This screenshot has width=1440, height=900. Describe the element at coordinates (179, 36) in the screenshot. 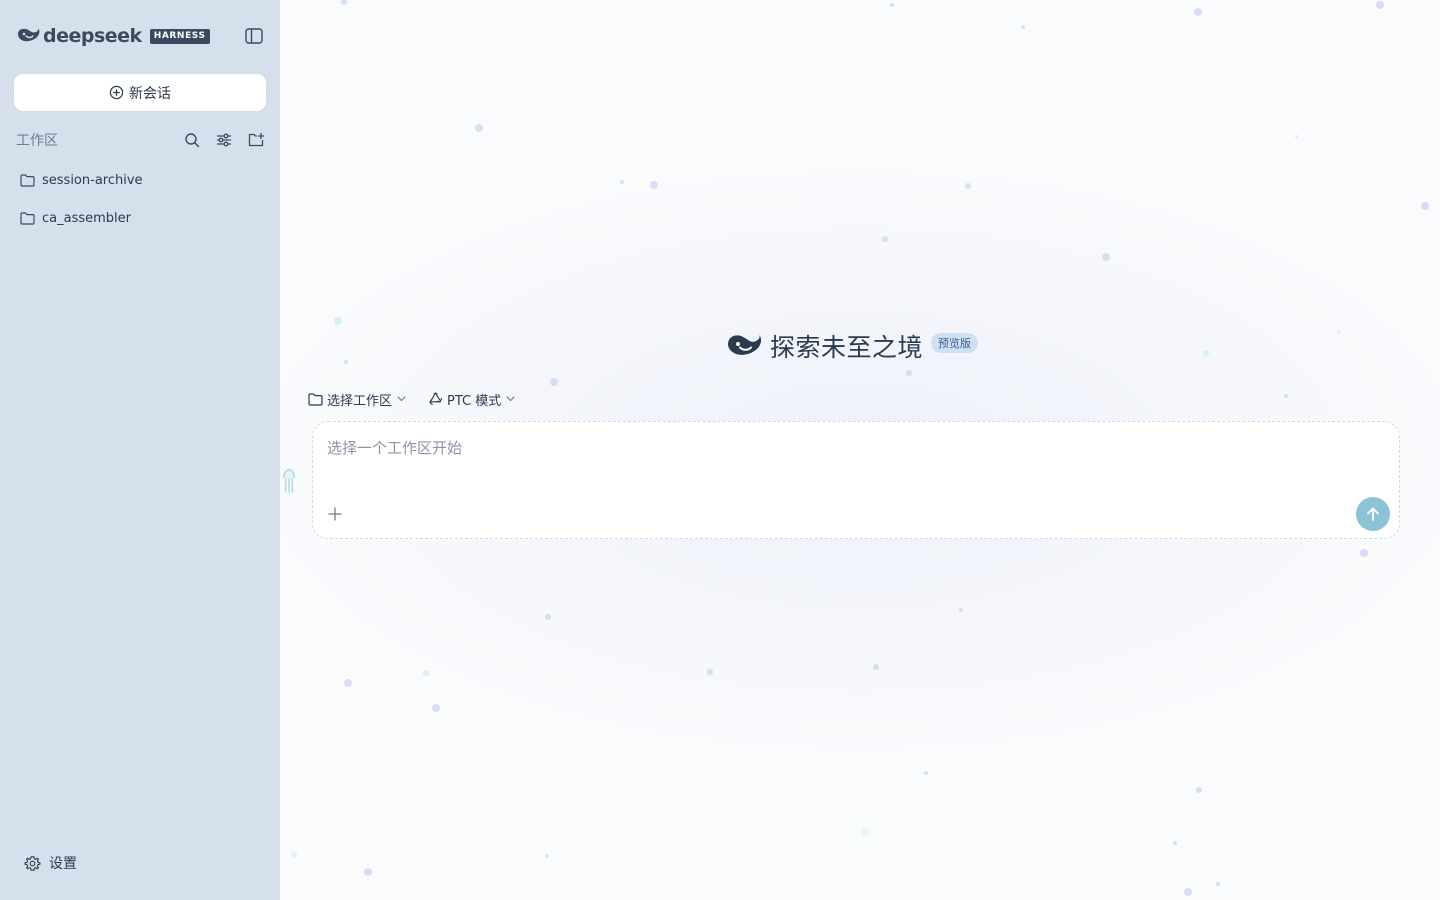

I see `brand-tag: HARNESS` at that location.